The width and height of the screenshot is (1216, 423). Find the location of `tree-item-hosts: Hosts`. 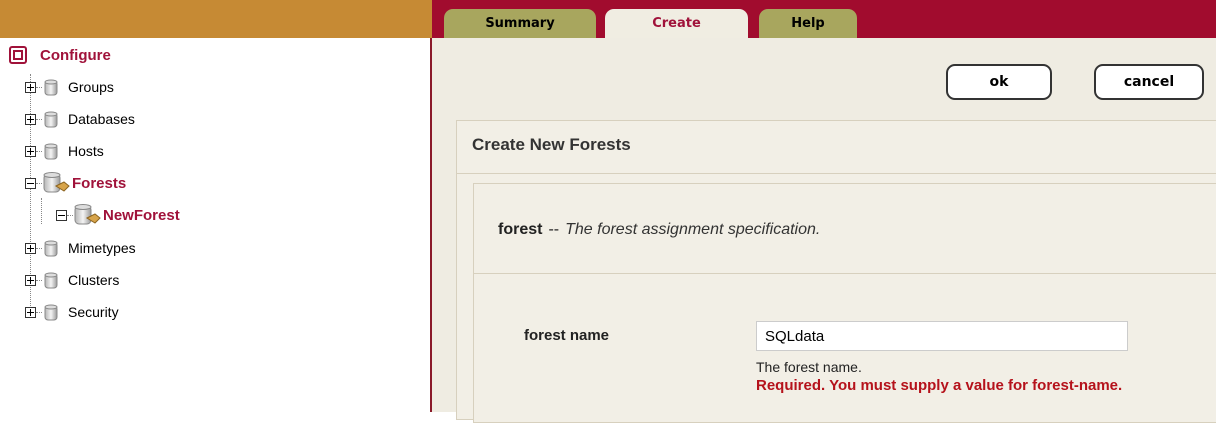

tree-item-hosts: Hosts is located at coordinates (64, 151).